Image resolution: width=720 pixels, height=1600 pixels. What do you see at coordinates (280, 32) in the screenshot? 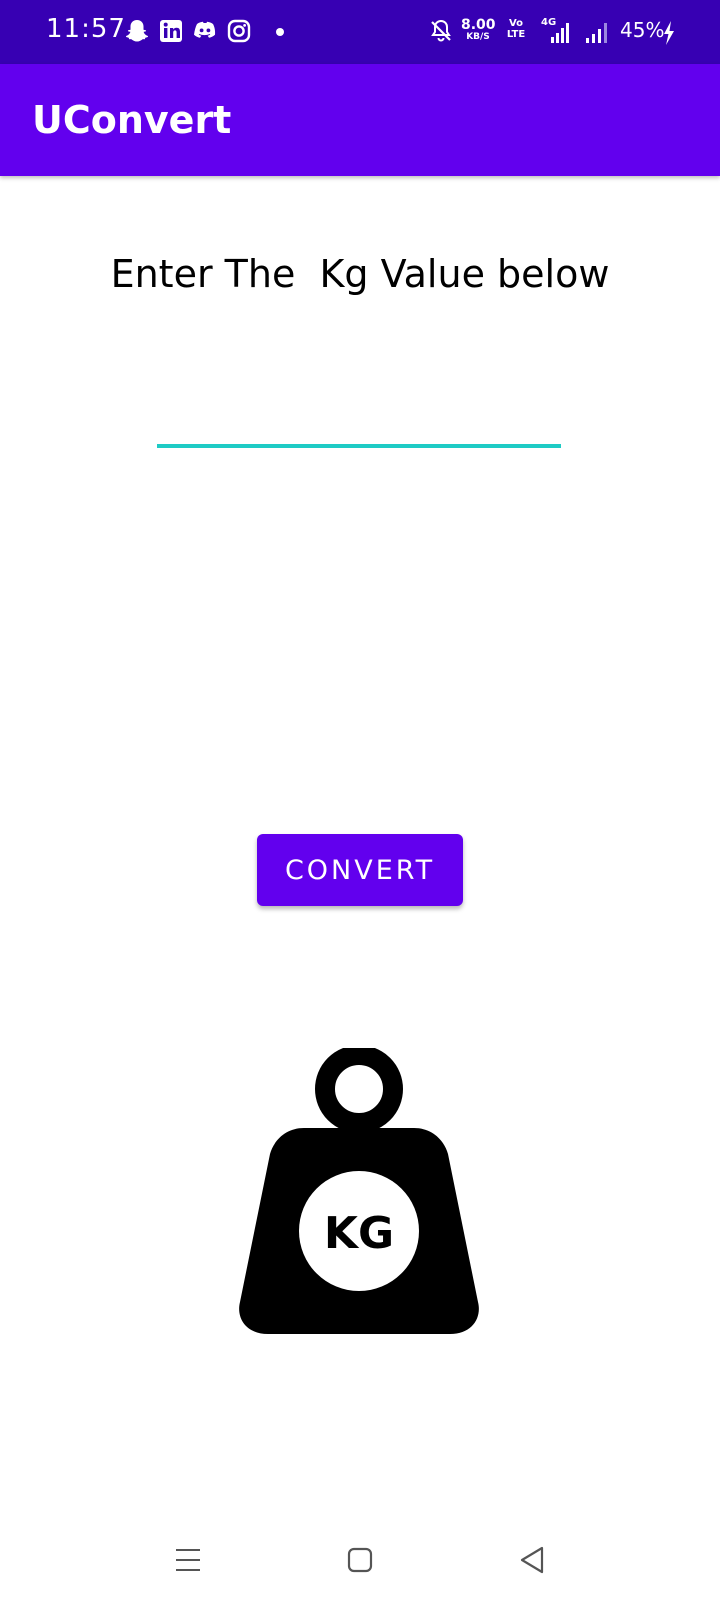
I see `notification-dot` at bounding box center [280, 32].